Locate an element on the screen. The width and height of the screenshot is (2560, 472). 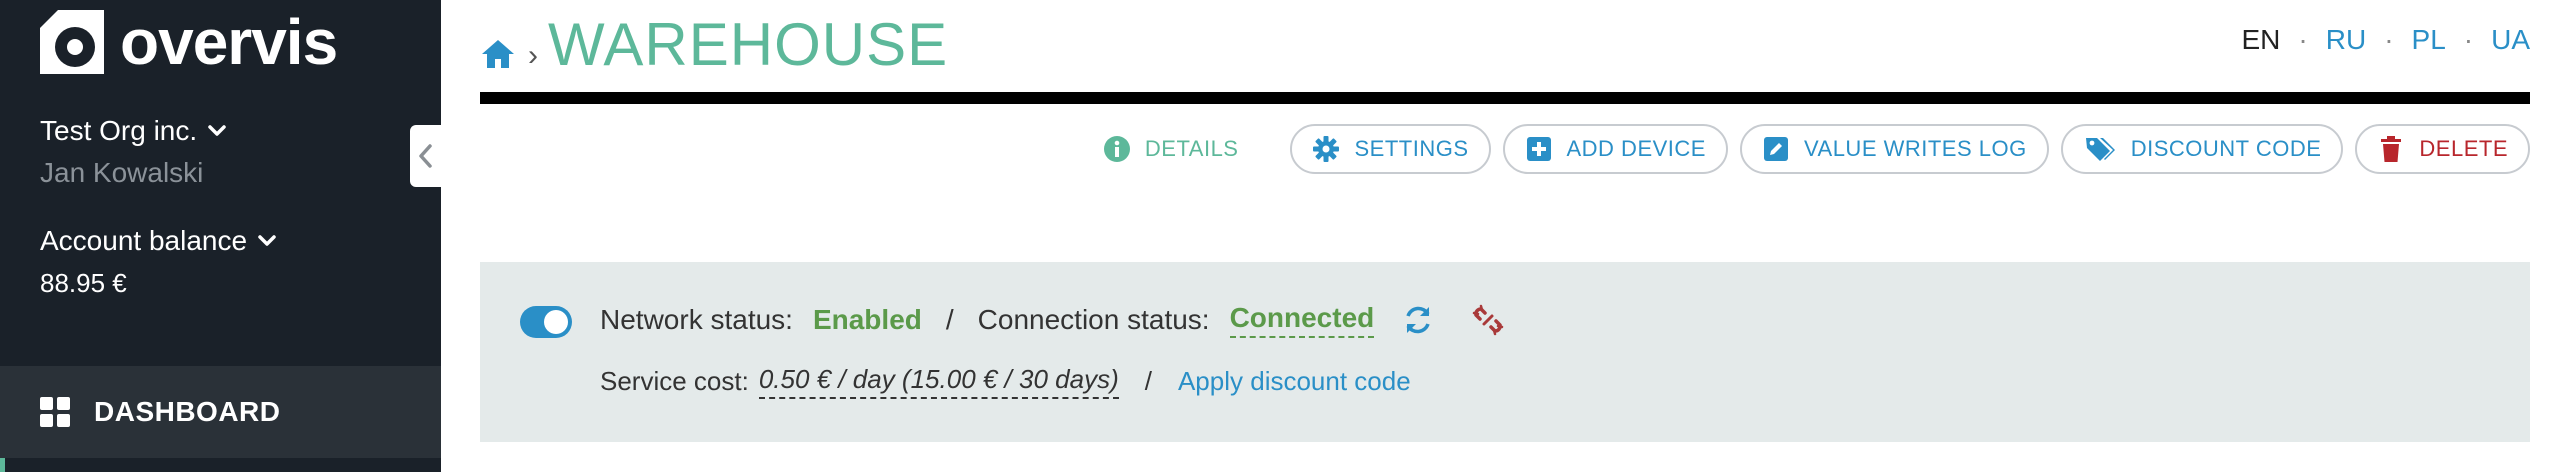
title-divider is located at coordinates (1505, 98).